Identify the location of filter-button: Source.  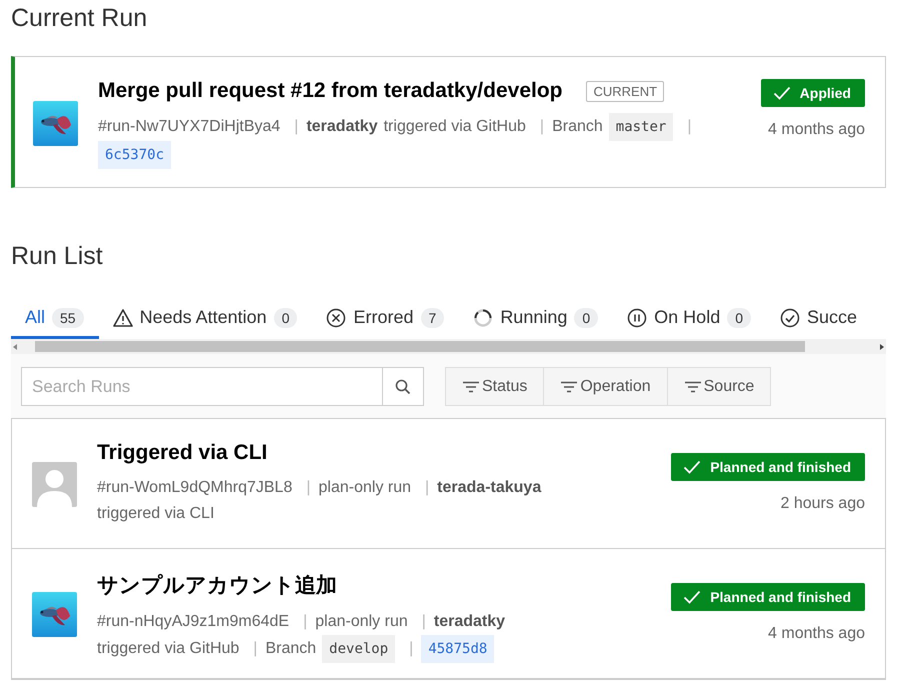
(719, 386).